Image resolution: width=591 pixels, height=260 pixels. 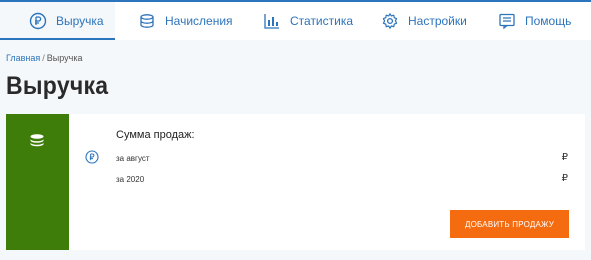 I want to click on nav-tab-revenue: Выручка, so click(x=57, y=21).